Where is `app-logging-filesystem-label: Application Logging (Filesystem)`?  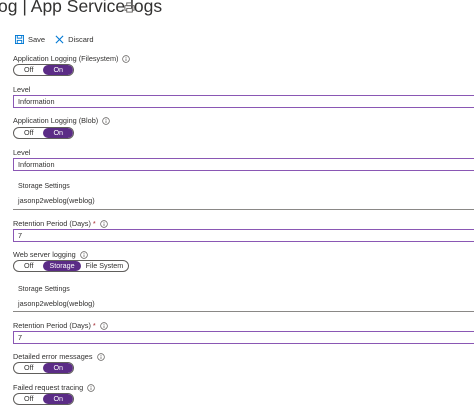
app-logging-filesystem-label: Application Logging (Filesystem) is located at coordinates (72, 58).